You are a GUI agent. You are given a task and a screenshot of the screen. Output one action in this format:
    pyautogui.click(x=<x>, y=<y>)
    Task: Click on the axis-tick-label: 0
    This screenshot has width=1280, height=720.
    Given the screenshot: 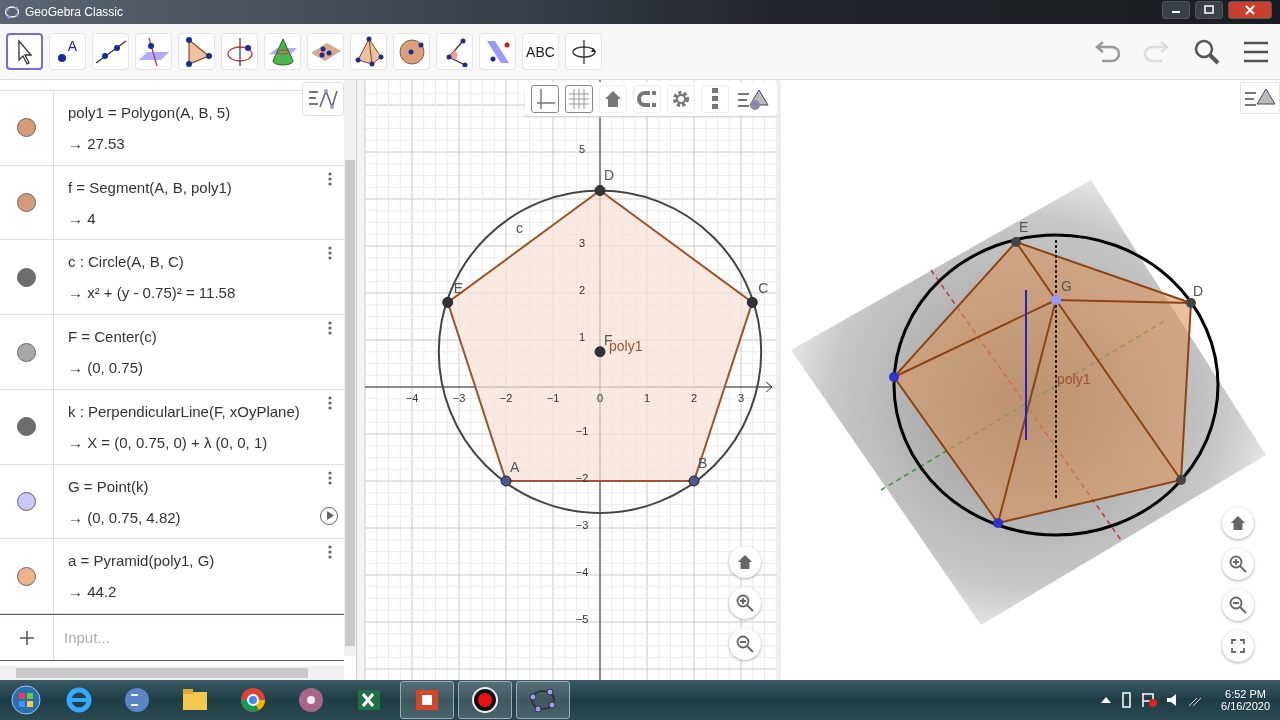 What is the action you would take?
    pyautogui.click(x=600, y=398)
    